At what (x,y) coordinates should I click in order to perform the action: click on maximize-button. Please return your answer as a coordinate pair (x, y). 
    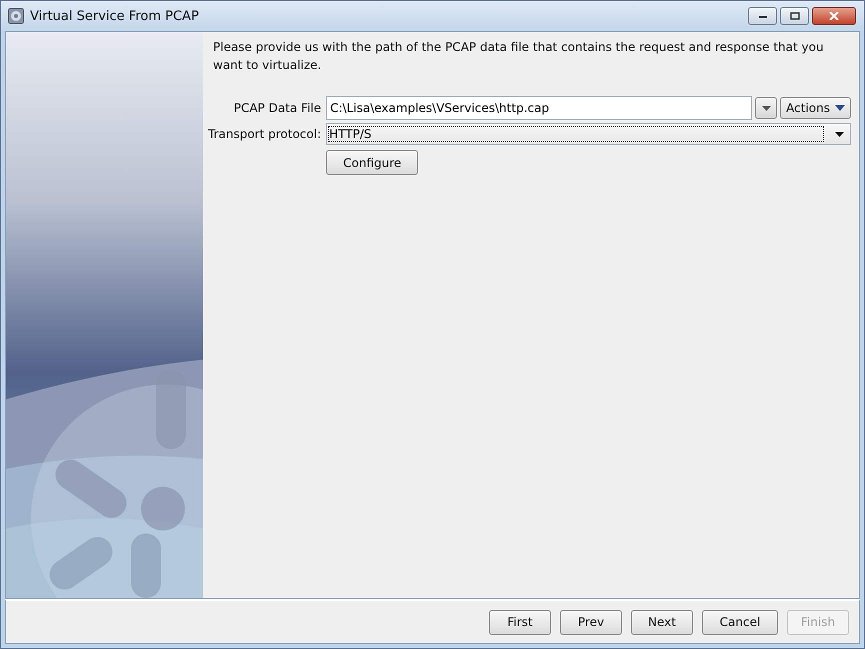
    Looking at the image, I should click on (794, 16).